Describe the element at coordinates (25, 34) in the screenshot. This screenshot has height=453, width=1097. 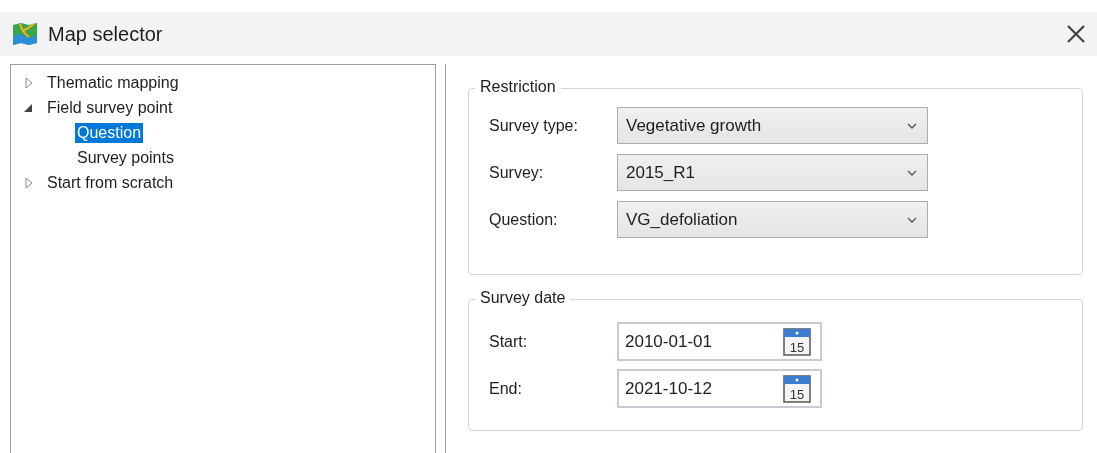
I see `map-icon` at that location.